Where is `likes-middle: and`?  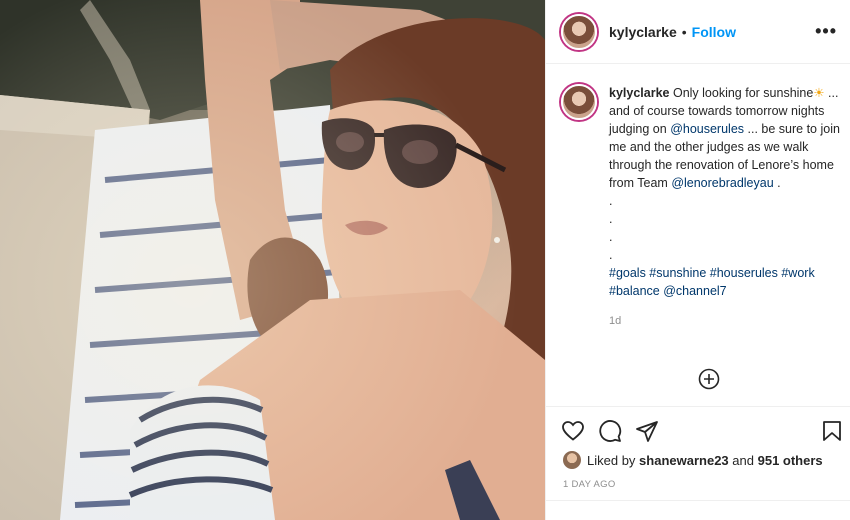 likes-middle: and is located at coordinates (743, 460).